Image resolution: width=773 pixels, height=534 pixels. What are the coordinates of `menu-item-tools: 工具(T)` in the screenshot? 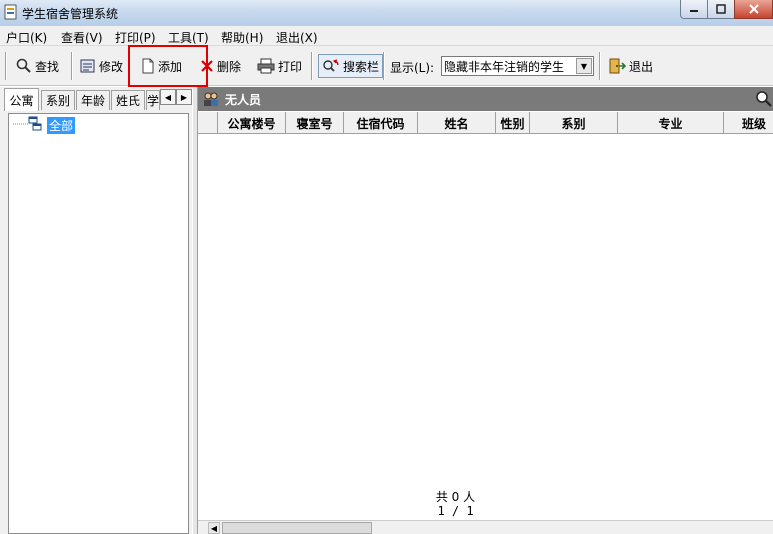 It's located at (188, 37).